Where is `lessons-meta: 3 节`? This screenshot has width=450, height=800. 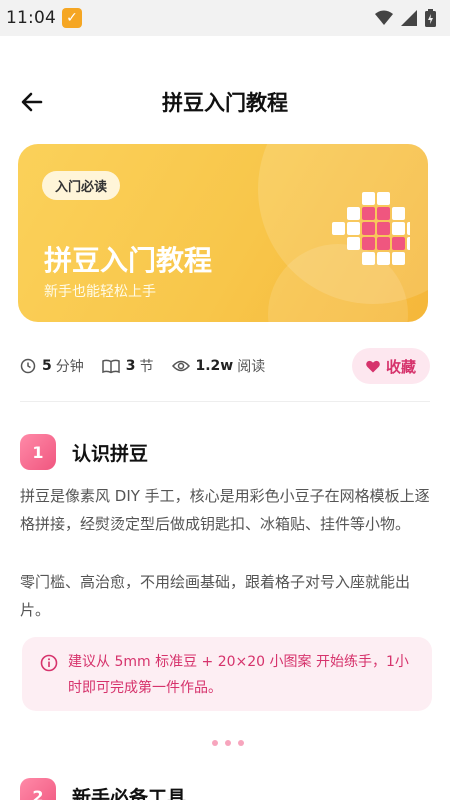
lessons-meta: 3 节 is located at coordinates (128, 366).